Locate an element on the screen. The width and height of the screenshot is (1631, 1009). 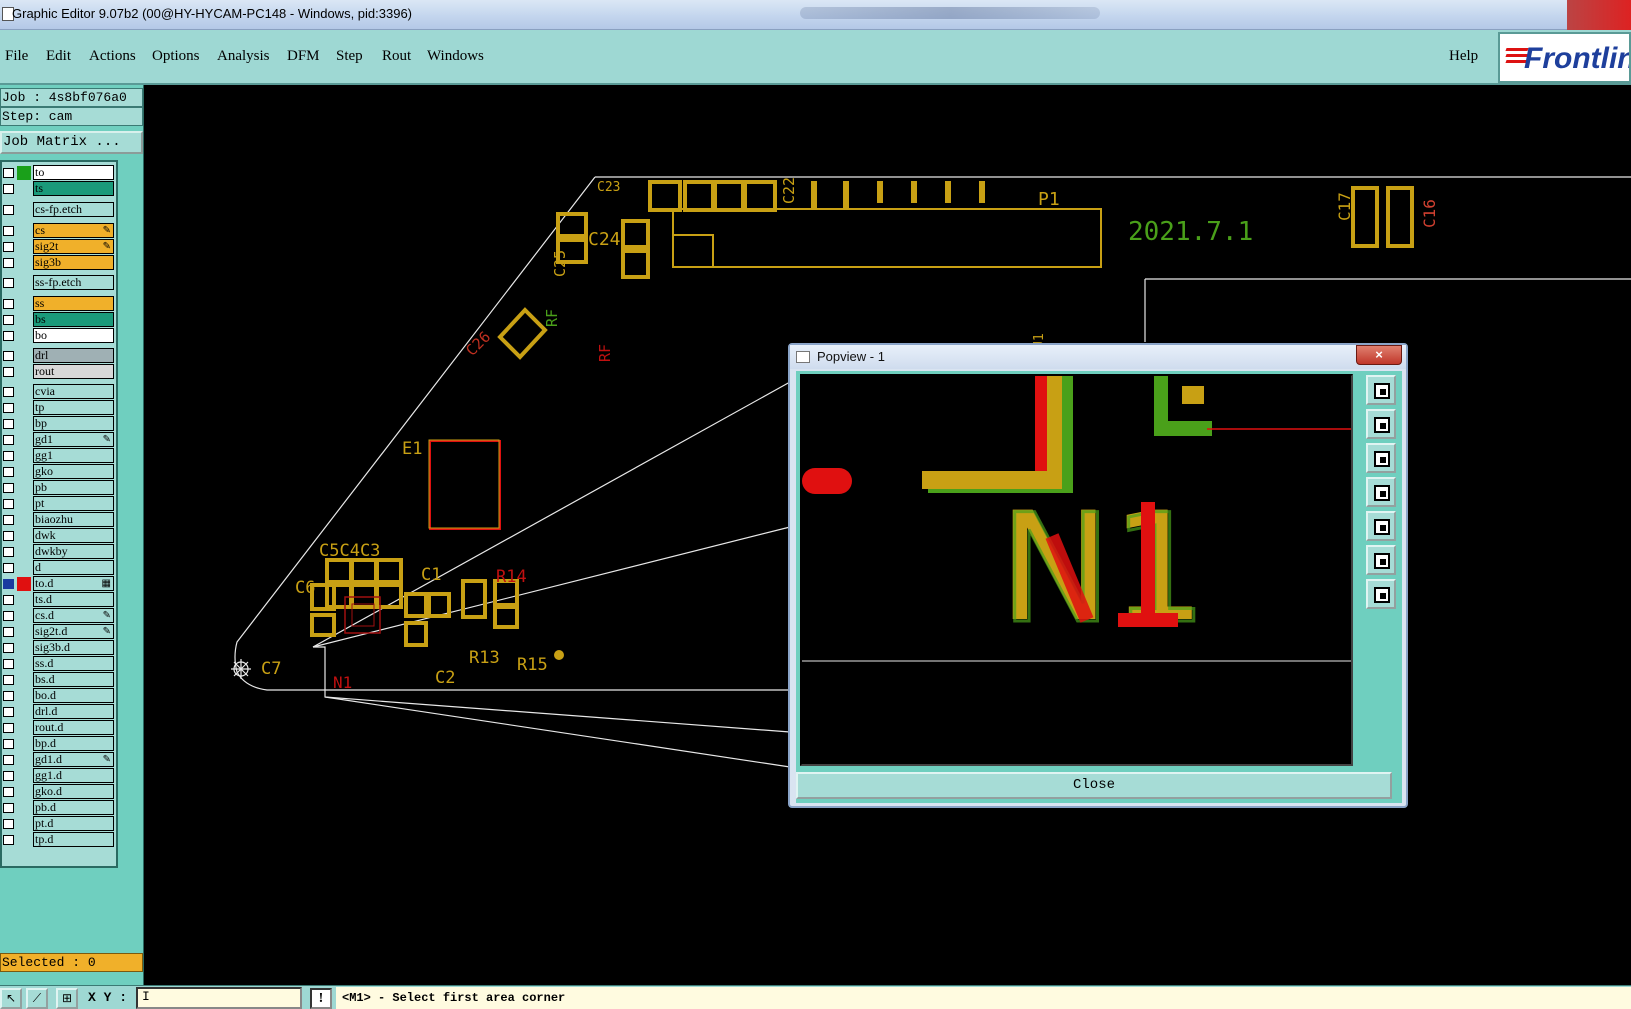
layer-label: gko.d is located at coordinates (73, 791).